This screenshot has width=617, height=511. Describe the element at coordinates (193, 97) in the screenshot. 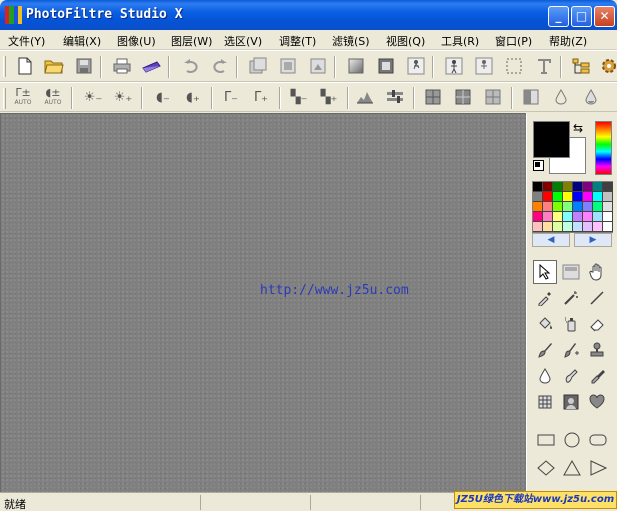

I see `contrast-plus-icon: ◖₊` at that location.